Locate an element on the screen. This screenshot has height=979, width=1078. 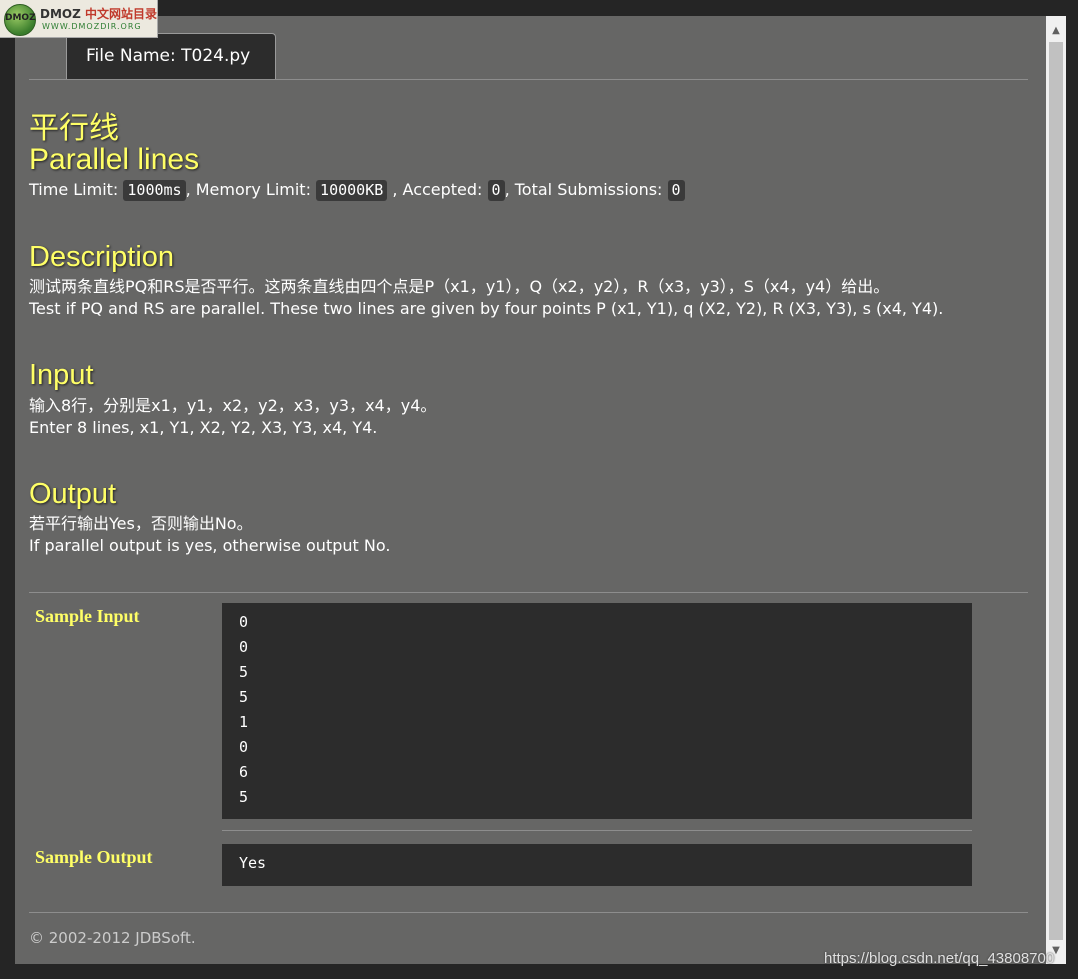
time-limit-value: 1000ms is located at coordinates (154, 190).